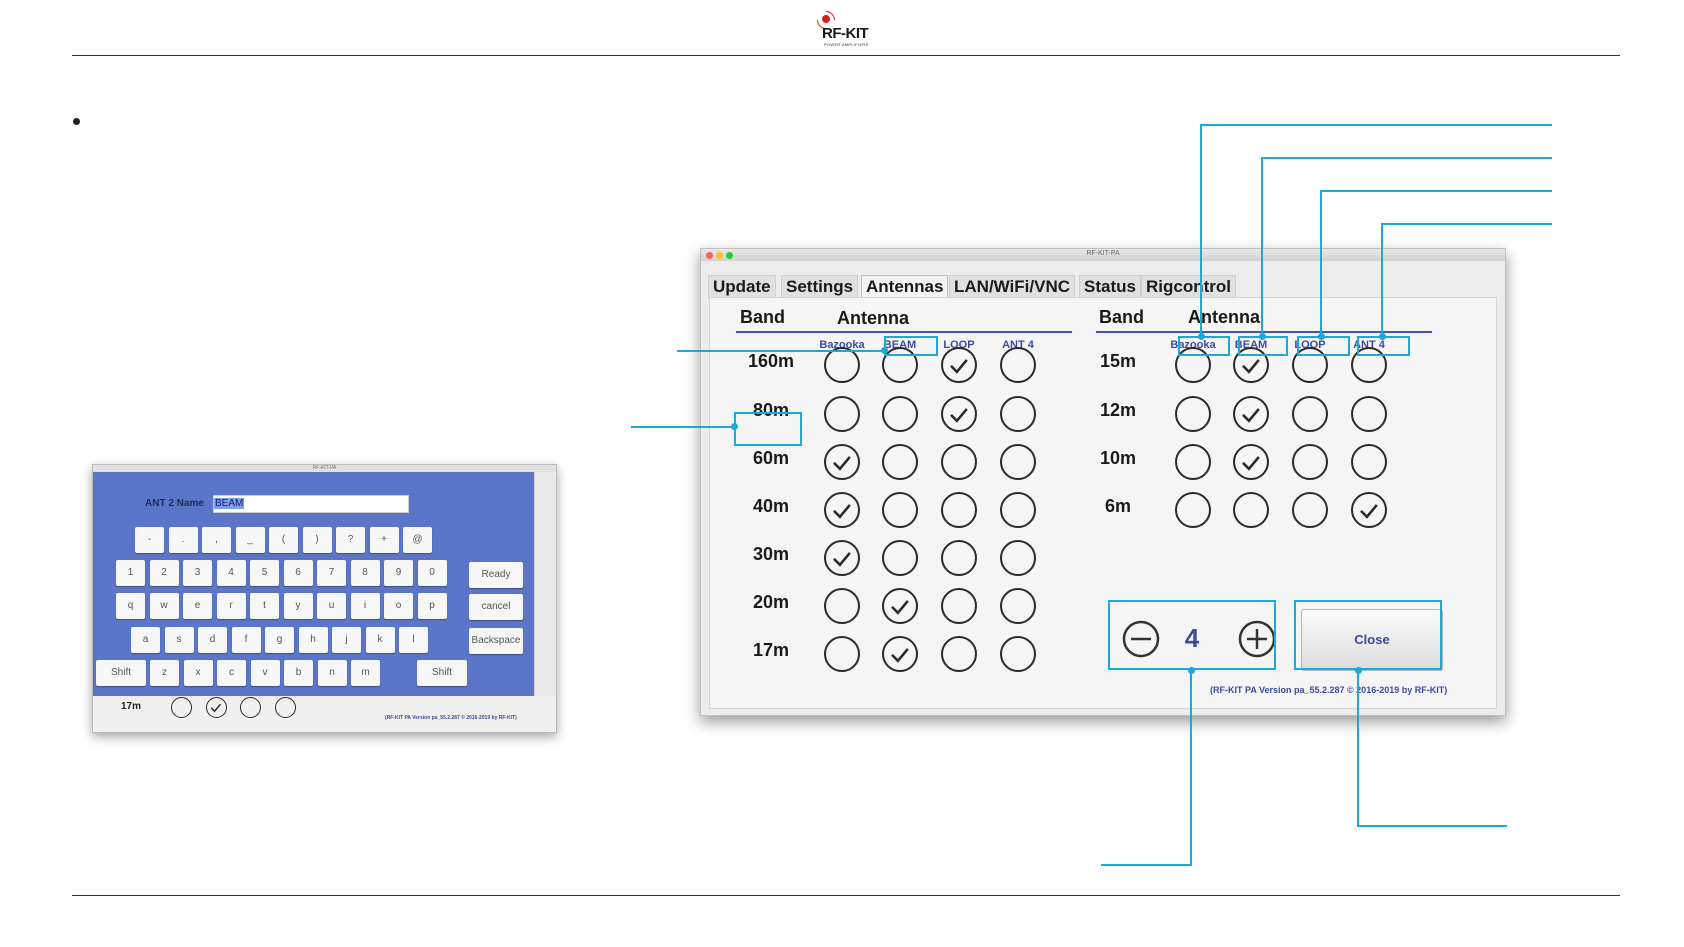  What do you see at coordinates (905, 287) in the screenshot?
I see `tab-antennas: Antennas` at bounding box center [905, 287].